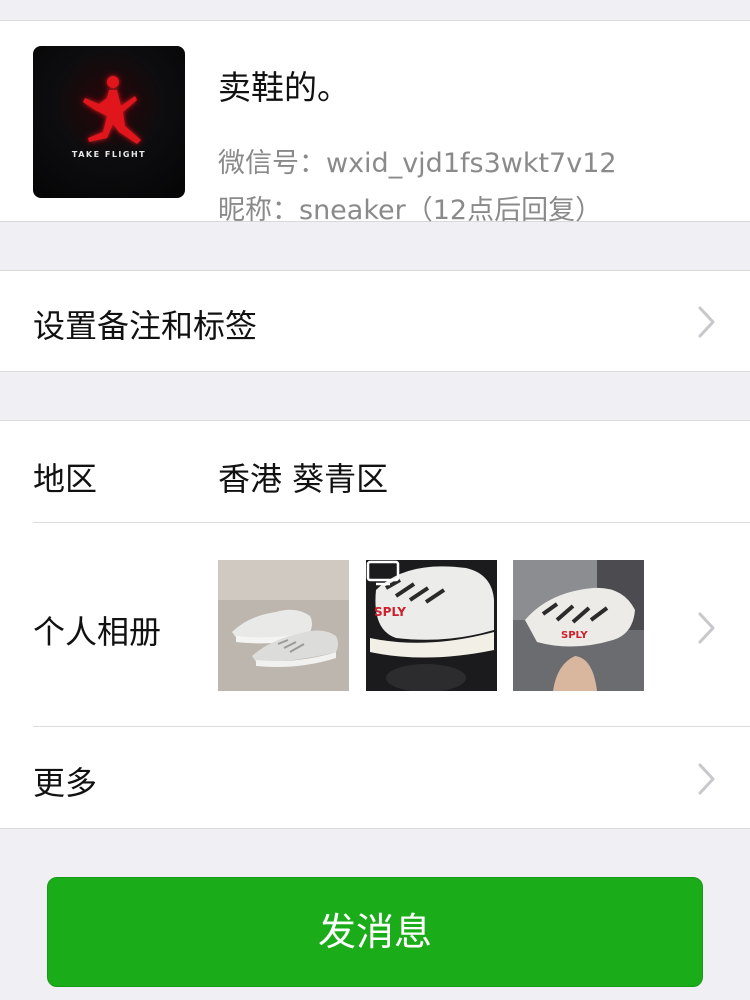 This screenshot has width=750, height=1000. What do you see at coordinates (145, 326) in the screenshot?
I see `remark-label: 设置备注和标签` at bounding box center [145, 326].